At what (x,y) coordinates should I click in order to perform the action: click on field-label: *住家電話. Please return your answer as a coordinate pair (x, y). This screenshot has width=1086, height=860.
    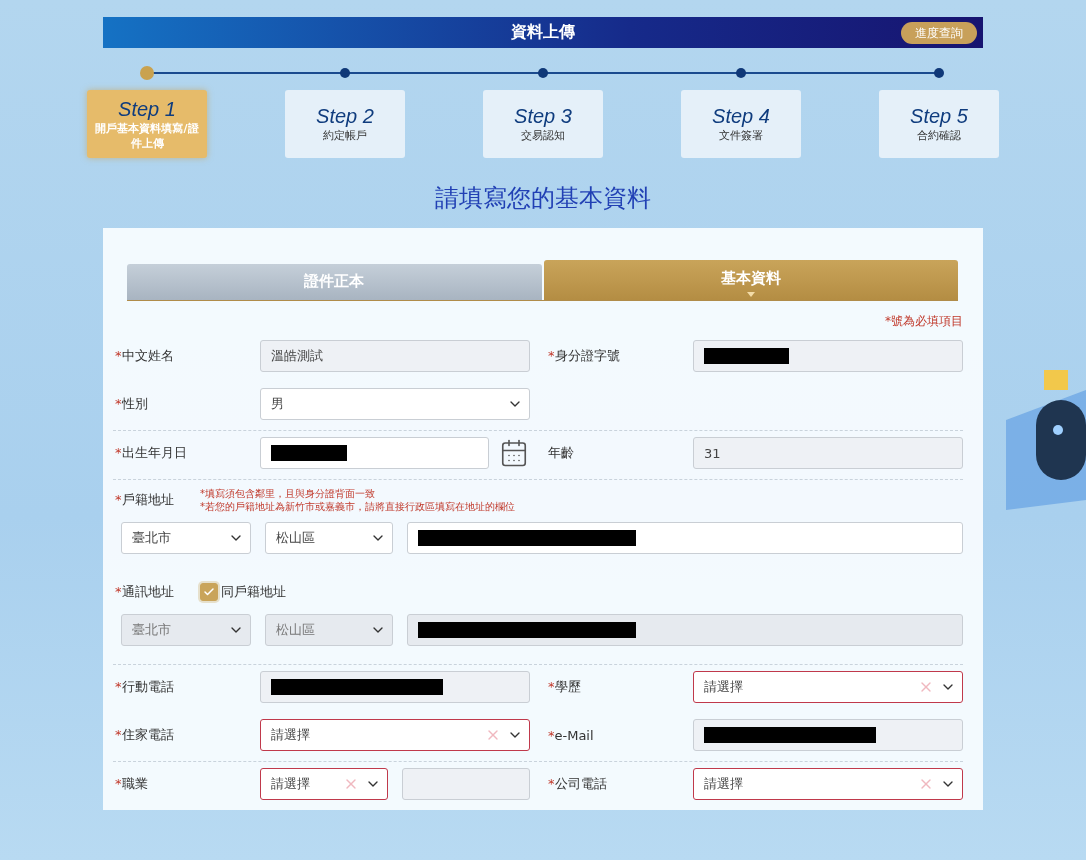
    Looking at the image, I should click on (144, 735).